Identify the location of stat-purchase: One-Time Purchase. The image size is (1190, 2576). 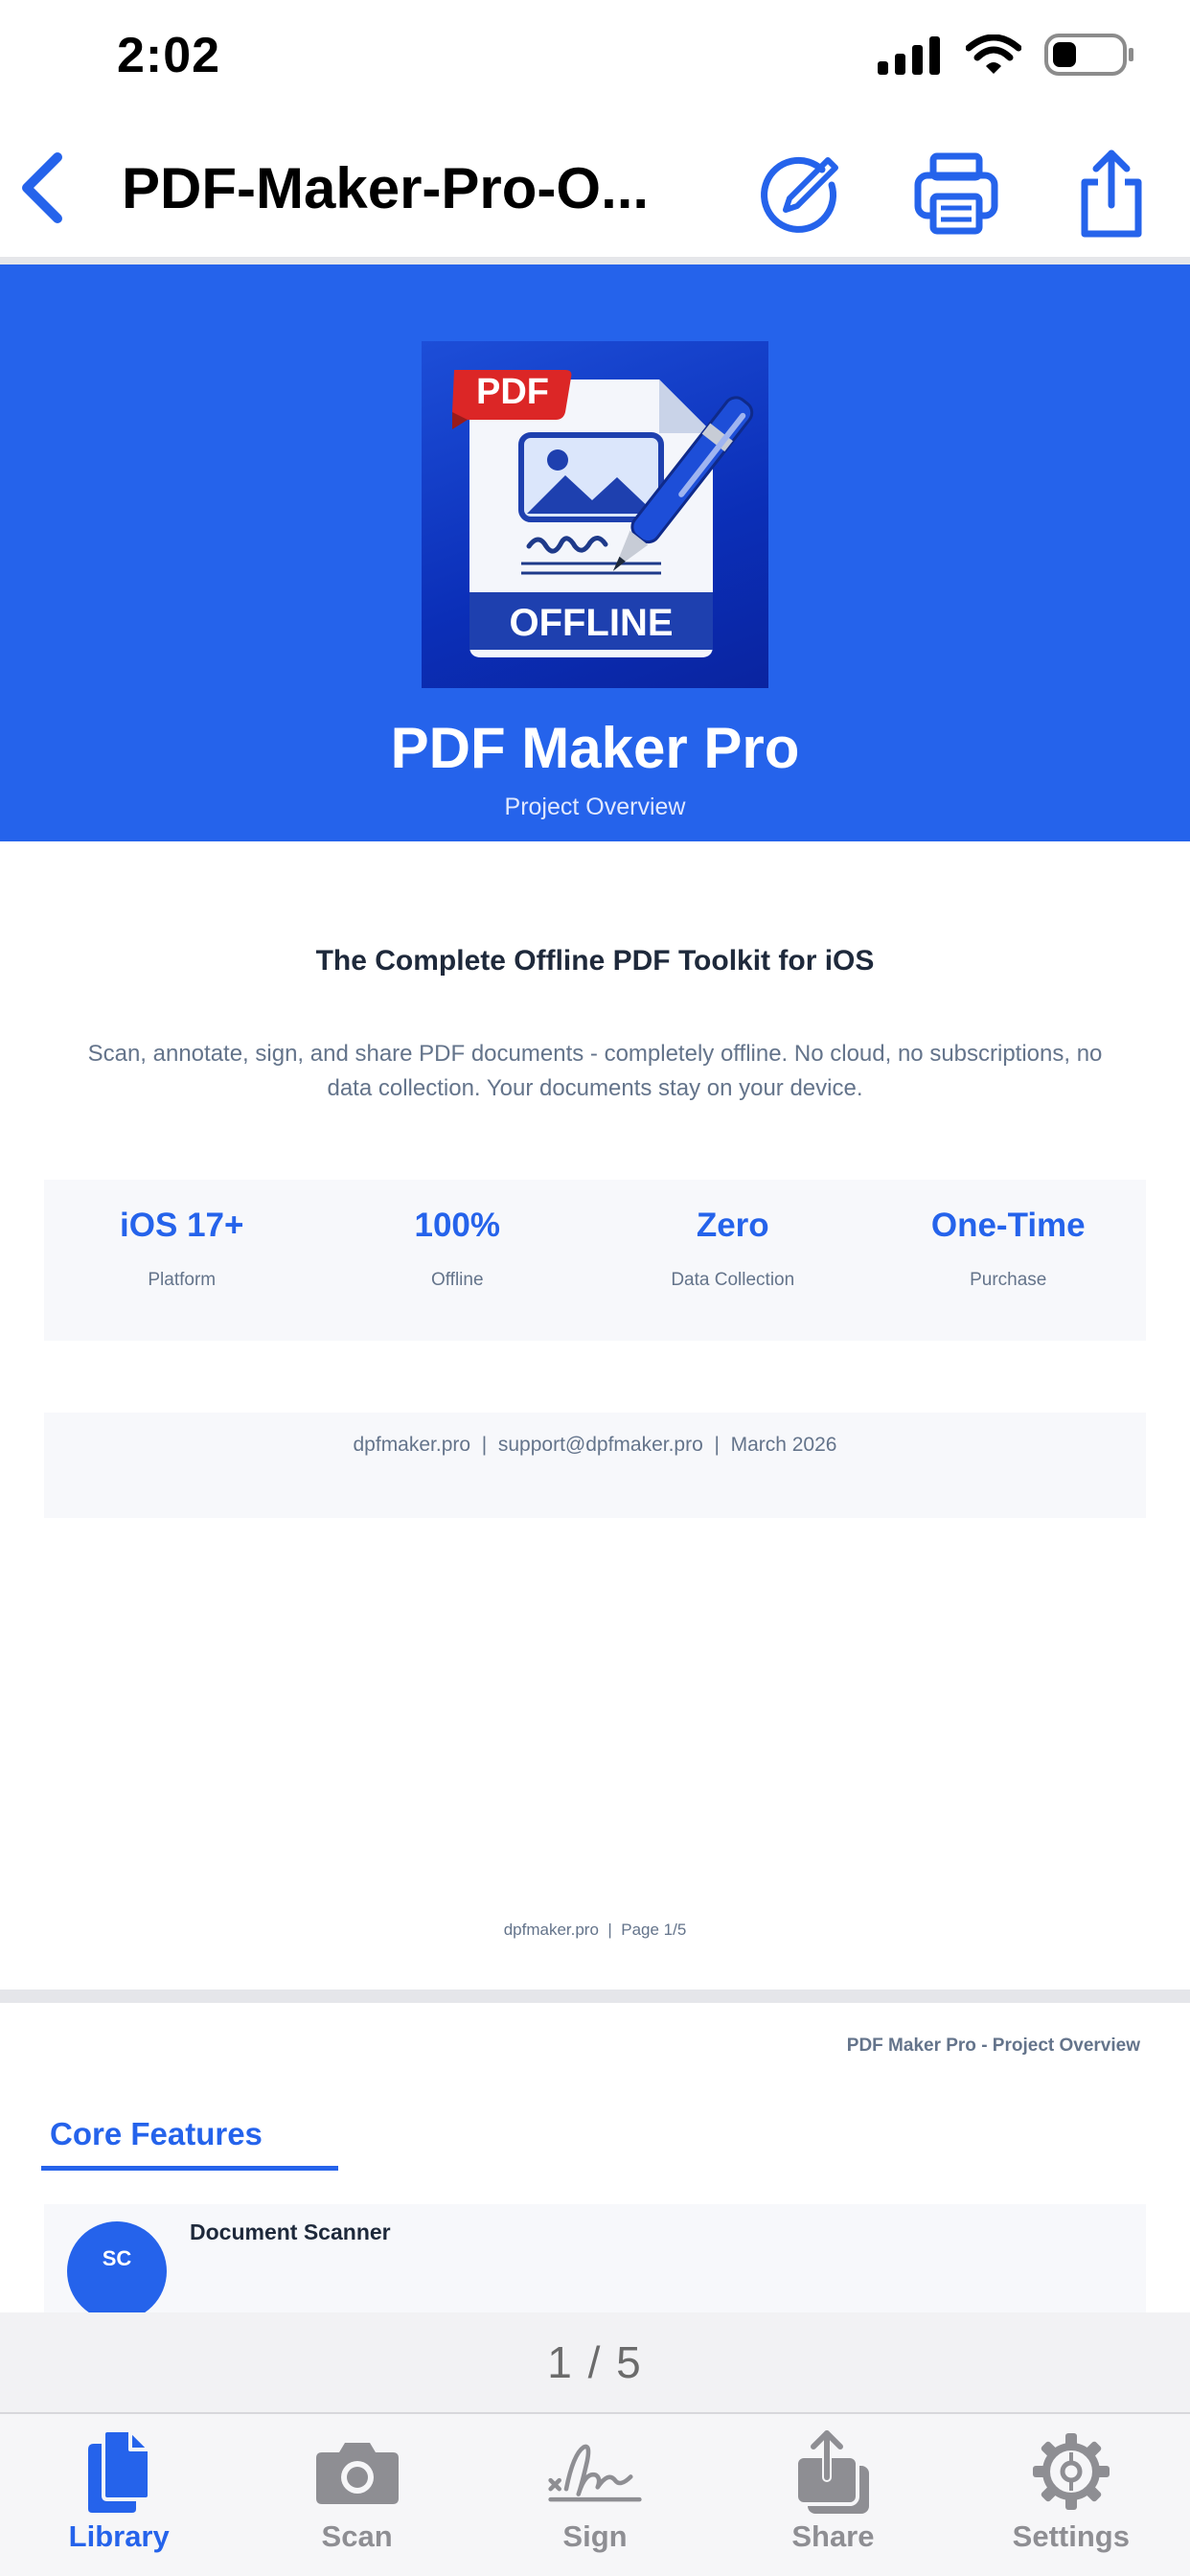
(1009, 1260).